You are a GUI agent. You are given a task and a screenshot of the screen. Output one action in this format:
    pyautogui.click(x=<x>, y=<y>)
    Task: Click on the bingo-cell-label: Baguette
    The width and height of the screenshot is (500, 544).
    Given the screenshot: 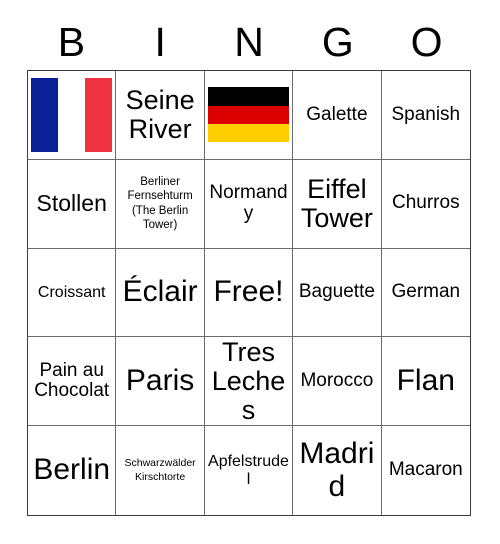 What is the action you would take?
    pyautogui.click(x=336, y=292)
    